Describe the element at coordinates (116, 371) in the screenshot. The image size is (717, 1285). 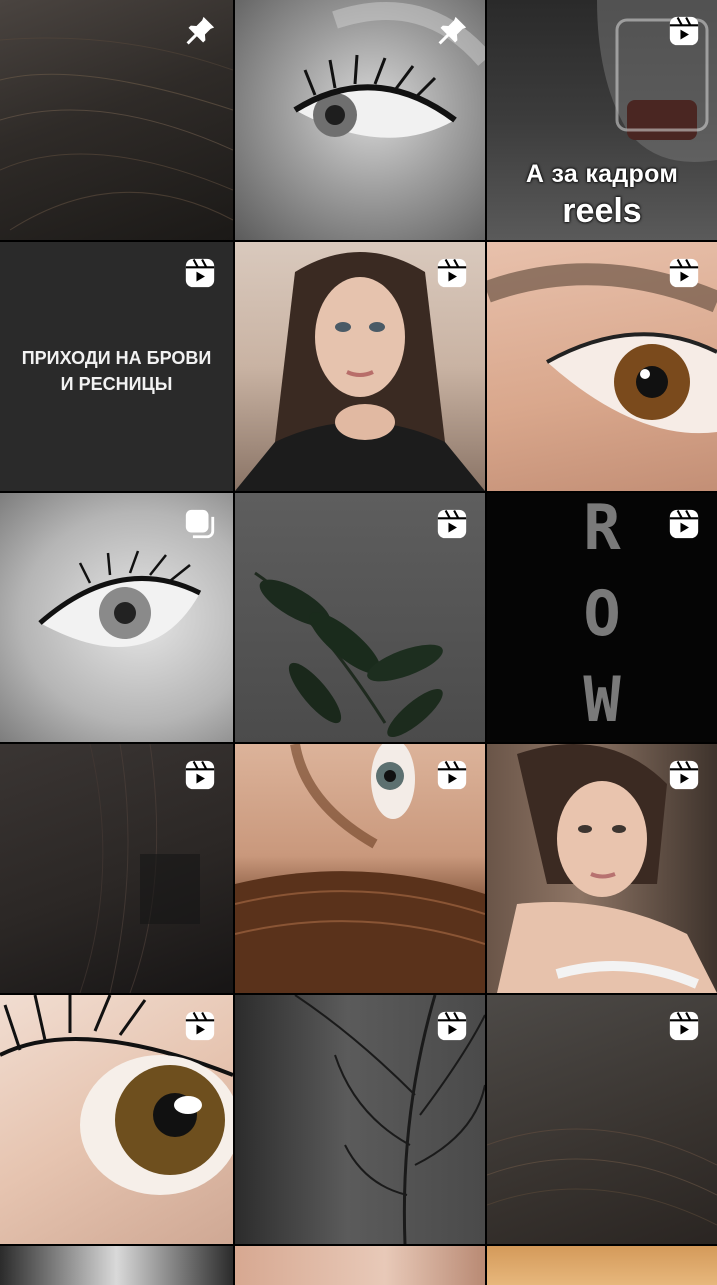
I see `reel-caption-text: ПРИХОДИ НА БРОВИ И РЕСНИЦЫ` at that location.